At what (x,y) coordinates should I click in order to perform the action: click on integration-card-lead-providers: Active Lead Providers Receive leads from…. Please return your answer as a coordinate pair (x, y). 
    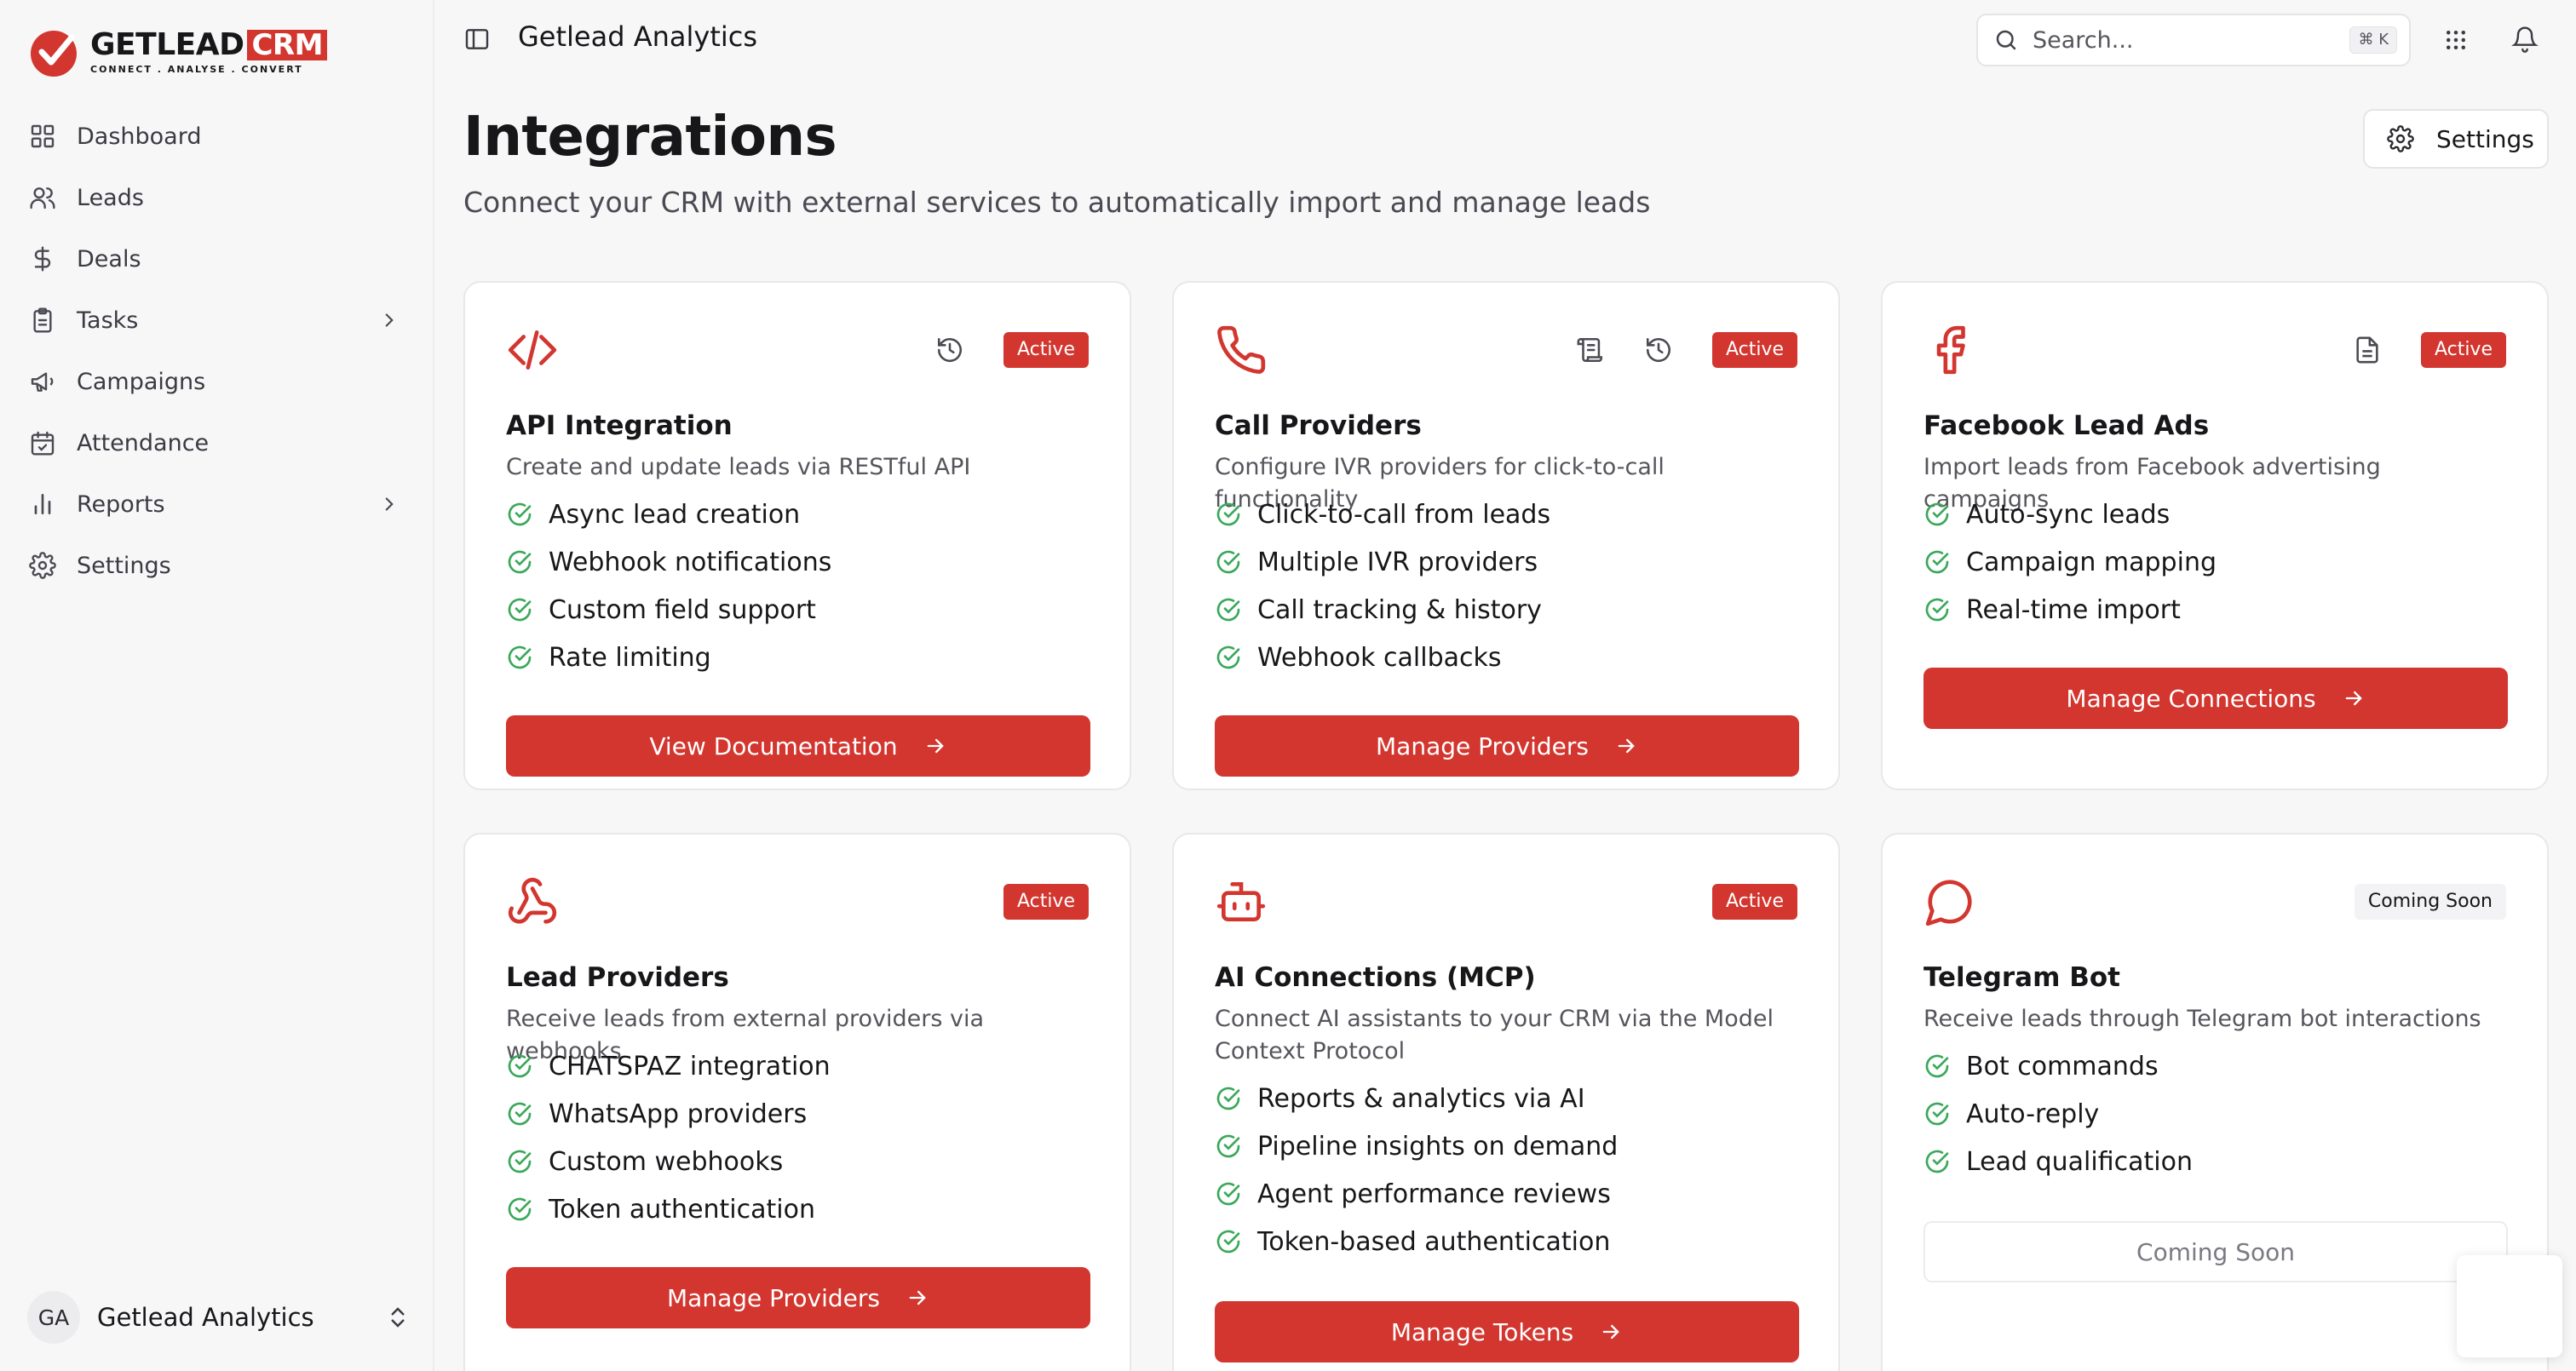
    Looking at the image, I should click on (797, 1102).